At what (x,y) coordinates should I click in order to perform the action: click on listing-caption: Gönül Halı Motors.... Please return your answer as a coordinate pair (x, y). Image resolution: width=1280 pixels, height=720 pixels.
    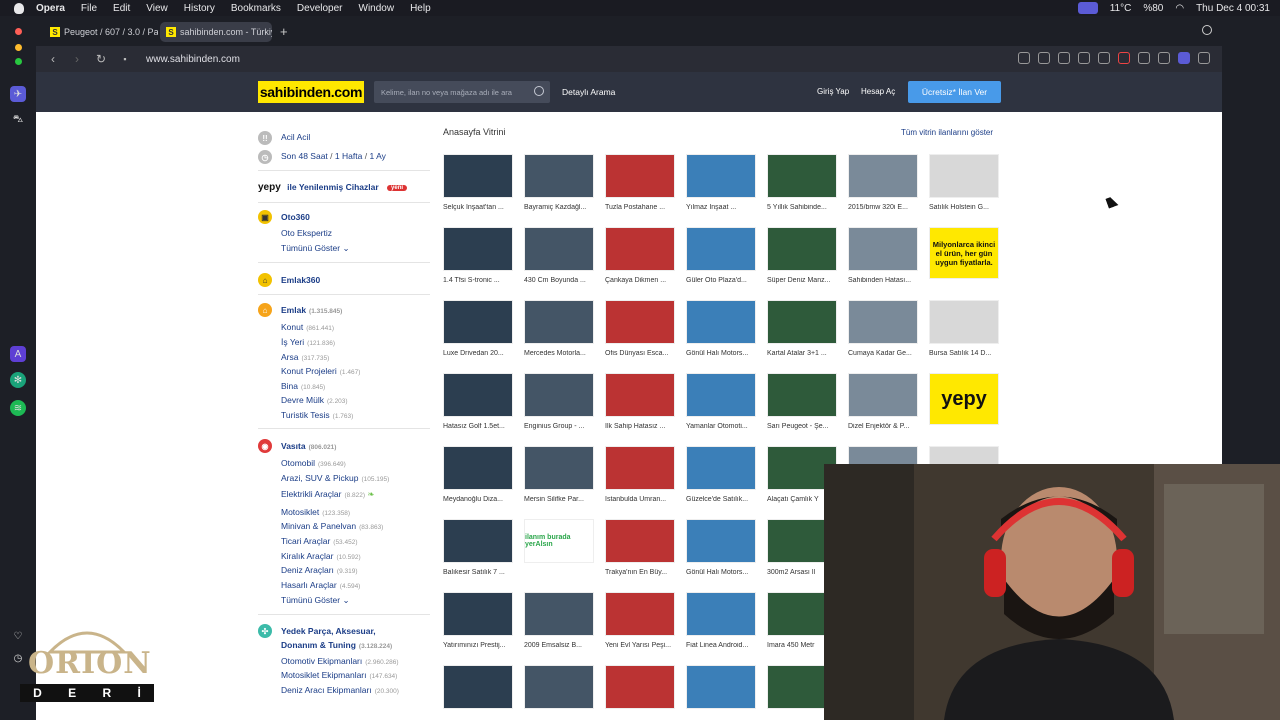
    Looking at the image, I should click on (722, 572).